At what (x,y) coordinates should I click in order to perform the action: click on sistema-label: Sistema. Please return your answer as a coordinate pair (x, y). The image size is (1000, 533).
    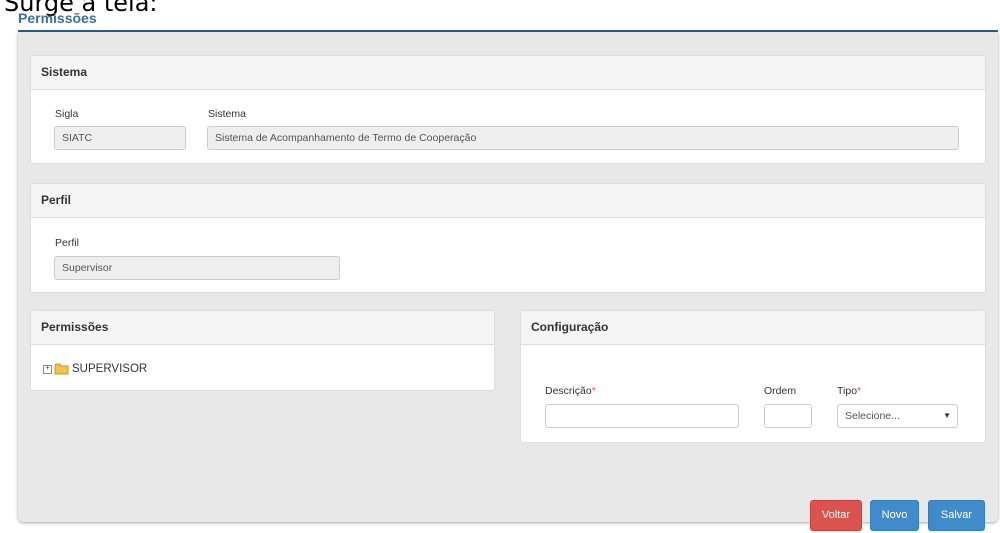
    Looking at the image, I should click on (227, 114).